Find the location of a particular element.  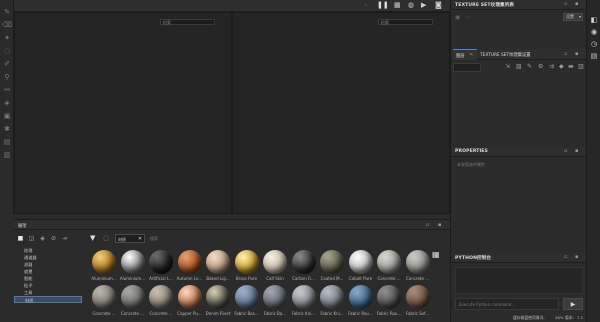

import-icon: ◲ is located at coordinates (31, 238).